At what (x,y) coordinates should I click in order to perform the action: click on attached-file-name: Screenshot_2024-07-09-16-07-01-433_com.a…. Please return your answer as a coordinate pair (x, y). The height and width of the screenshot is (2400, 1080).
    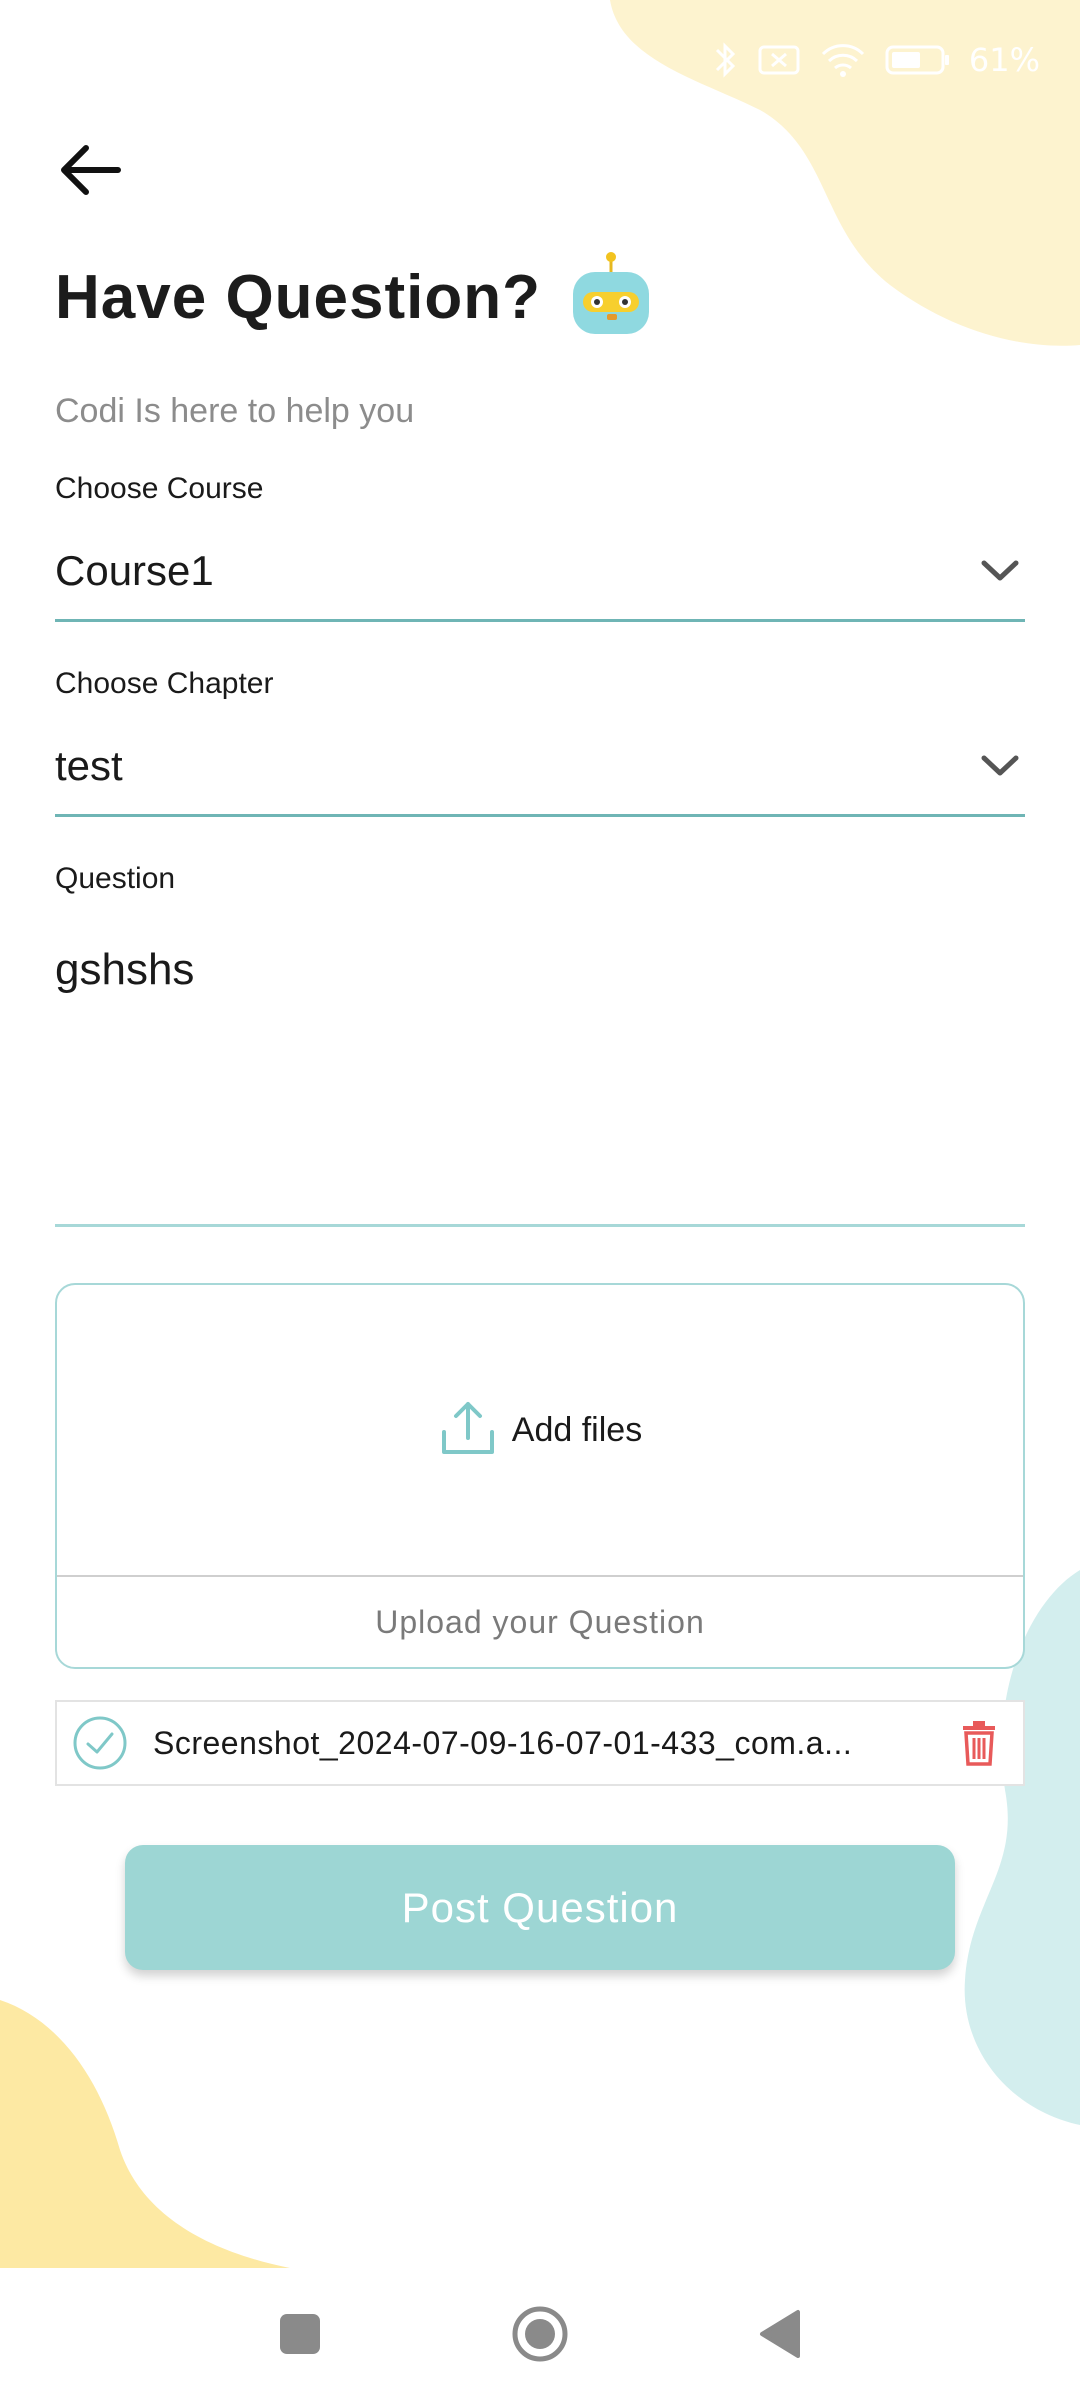
    Looking at the image, I should click on (503, 1742).